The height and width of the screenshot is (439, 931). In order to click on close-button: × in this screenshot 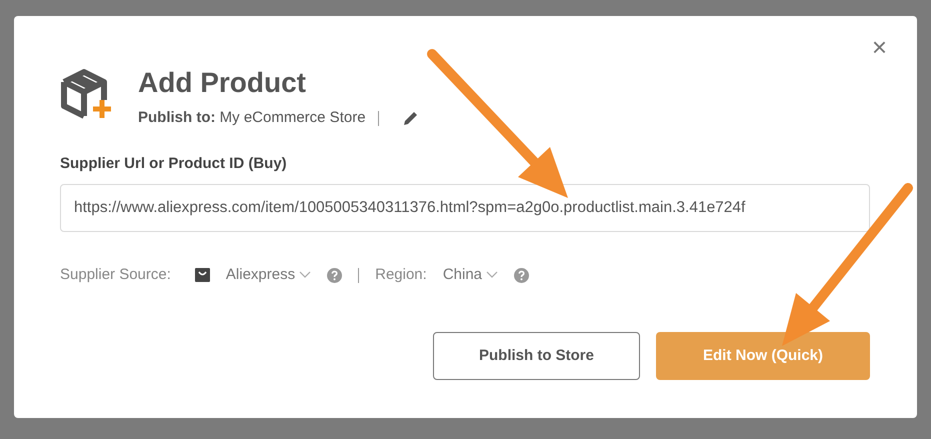, I will do `click(879, 47)`.